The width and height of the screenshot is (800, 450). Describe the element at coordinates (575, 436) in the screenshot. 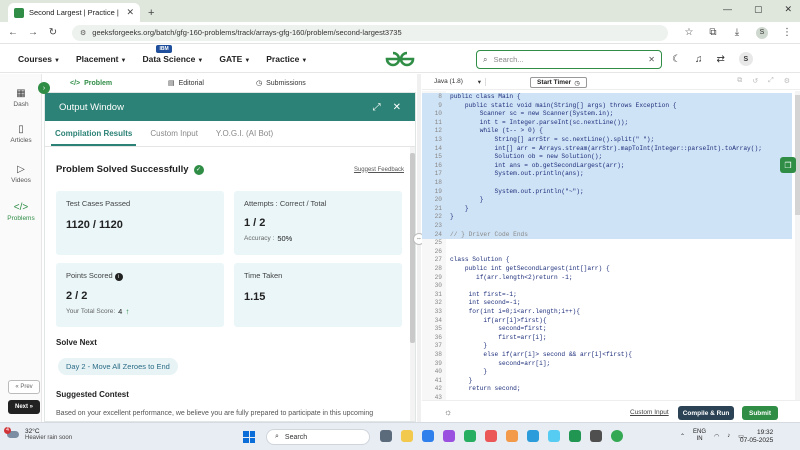

I see `whatsapp-icon` at that location.